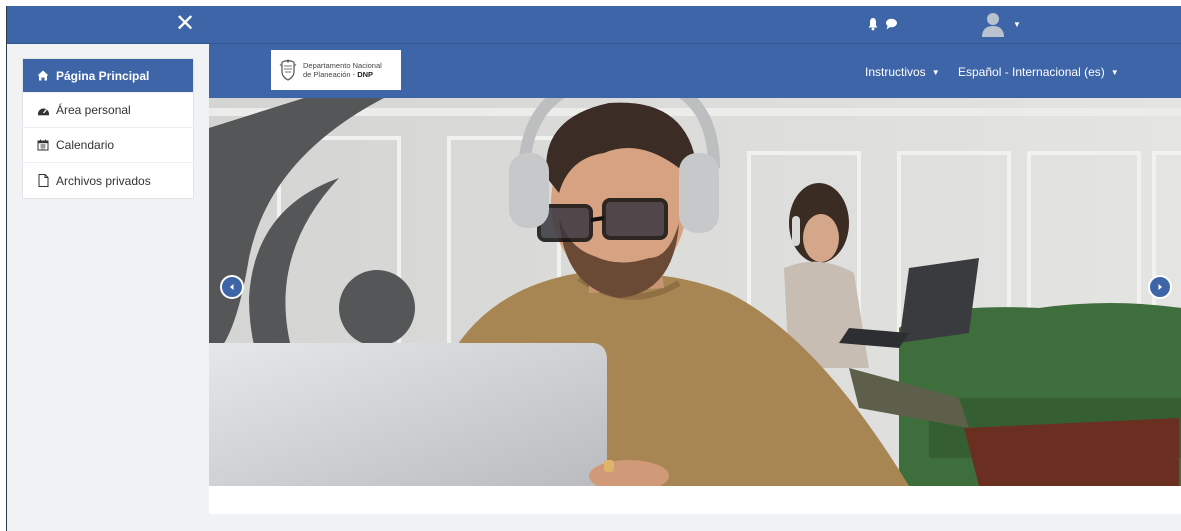 The width and height of the screenshot is (1181, 531). Describe the element at coordinates (43, 110) in the screenshot. I see `dashboard-icon` at that location.